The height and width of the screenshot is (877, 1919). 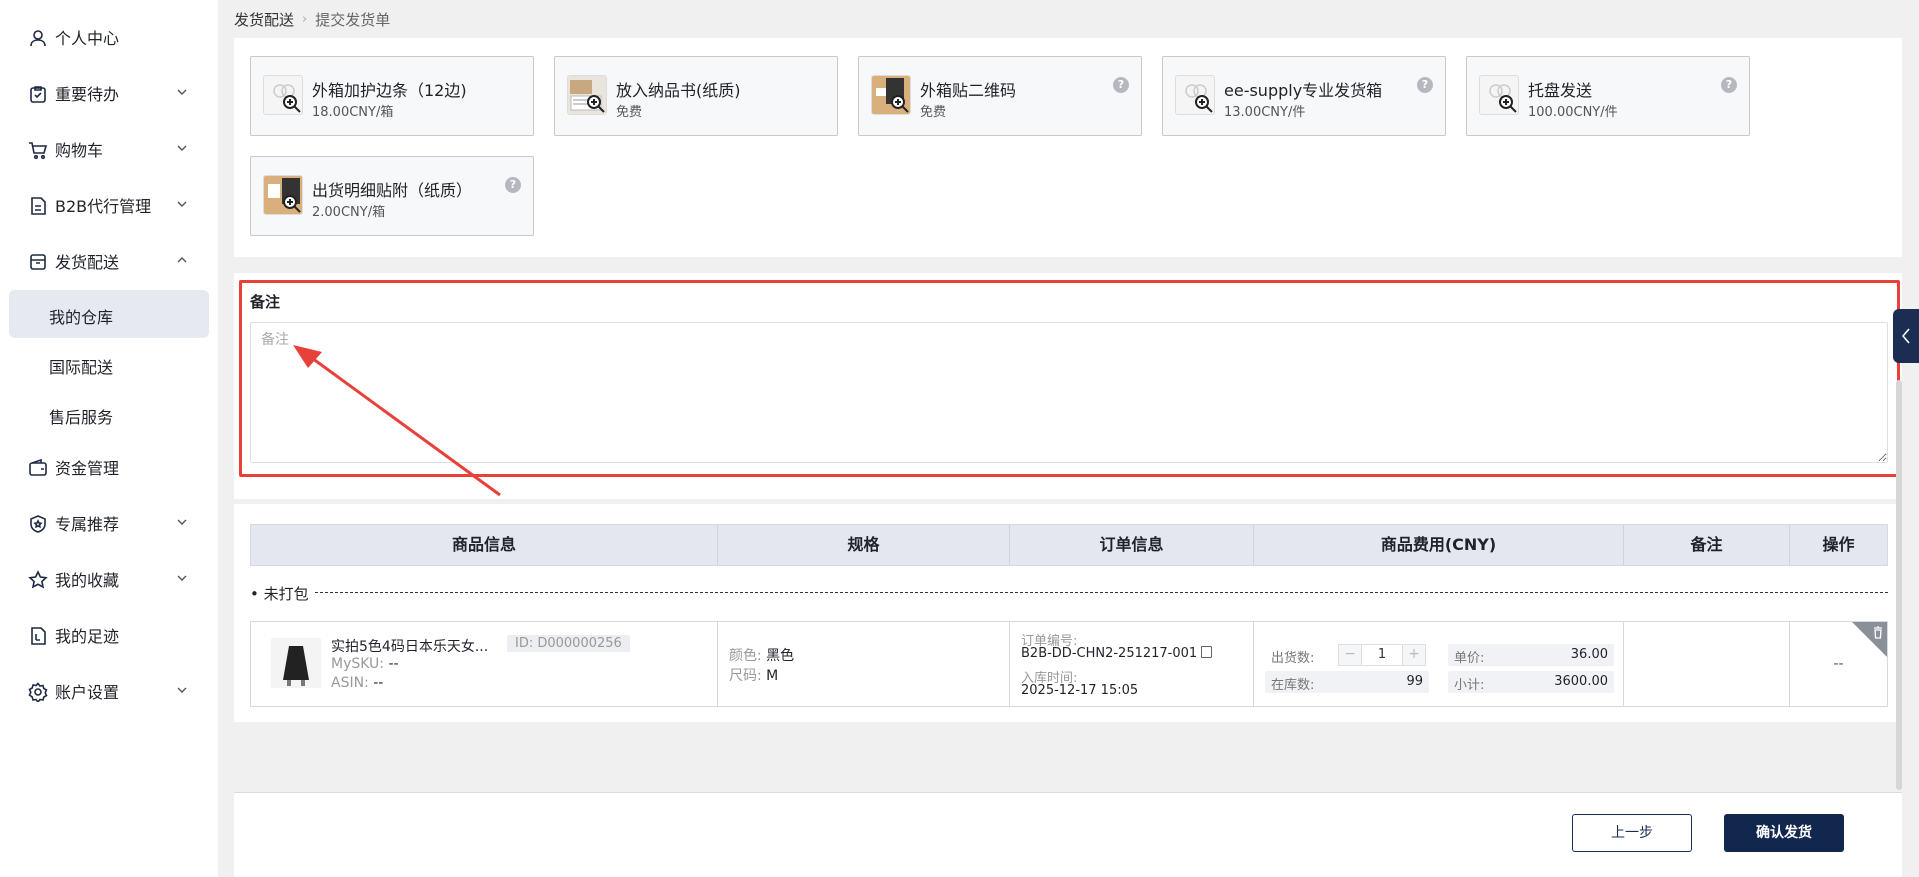 I want to click on service-card-pallet: 托盘发送 100.00CNY/件 ?, so click(x=1608, y=96).